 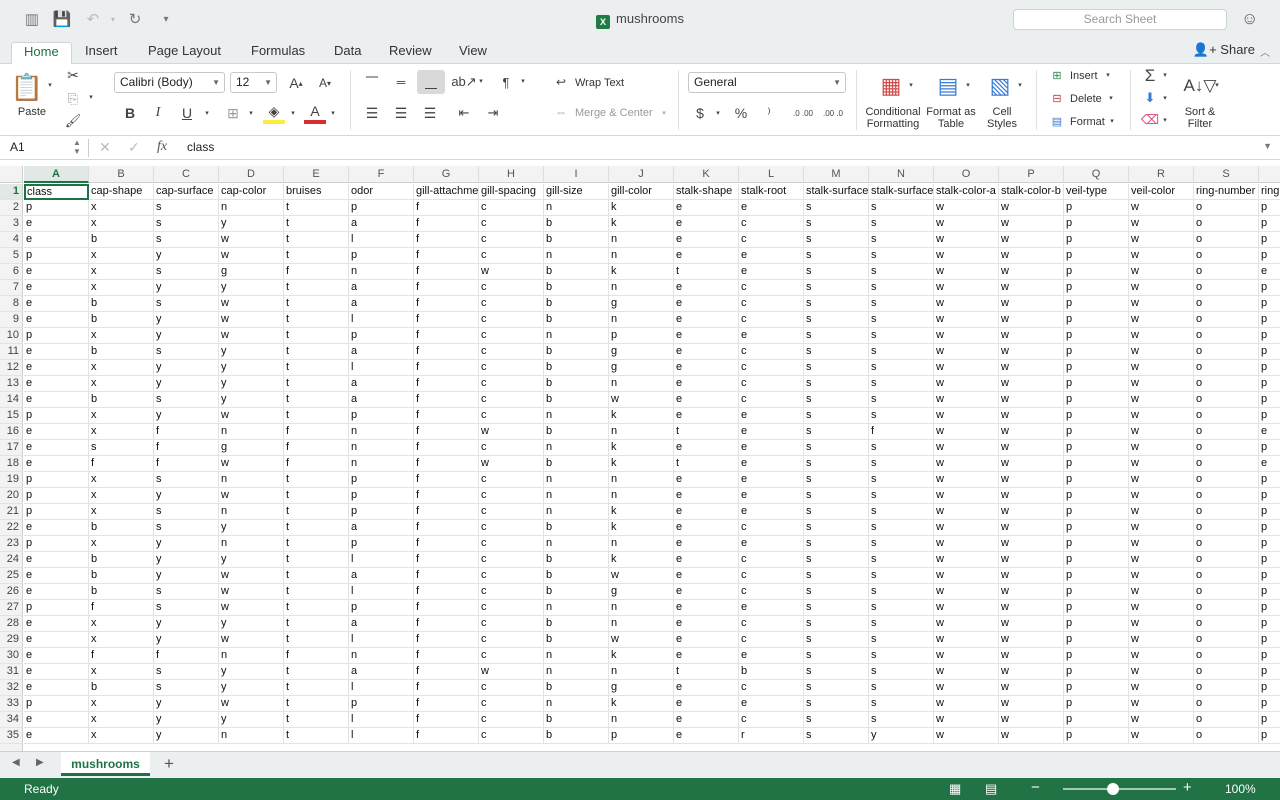 What do you see at coordinates (381, 240) in the screenshot?
I see `table-cell: l` at bounding box center [381, 240].